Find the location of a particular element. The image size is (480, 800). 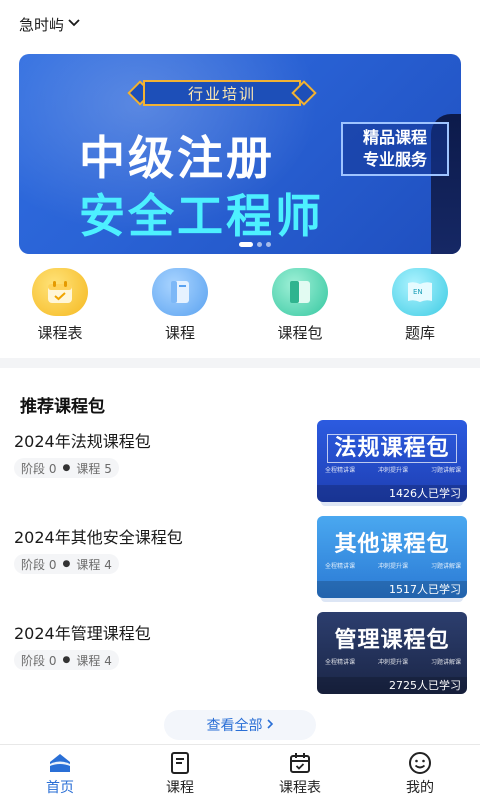

quick-nav-package: 课程包 is located at coordinates (300, 306).